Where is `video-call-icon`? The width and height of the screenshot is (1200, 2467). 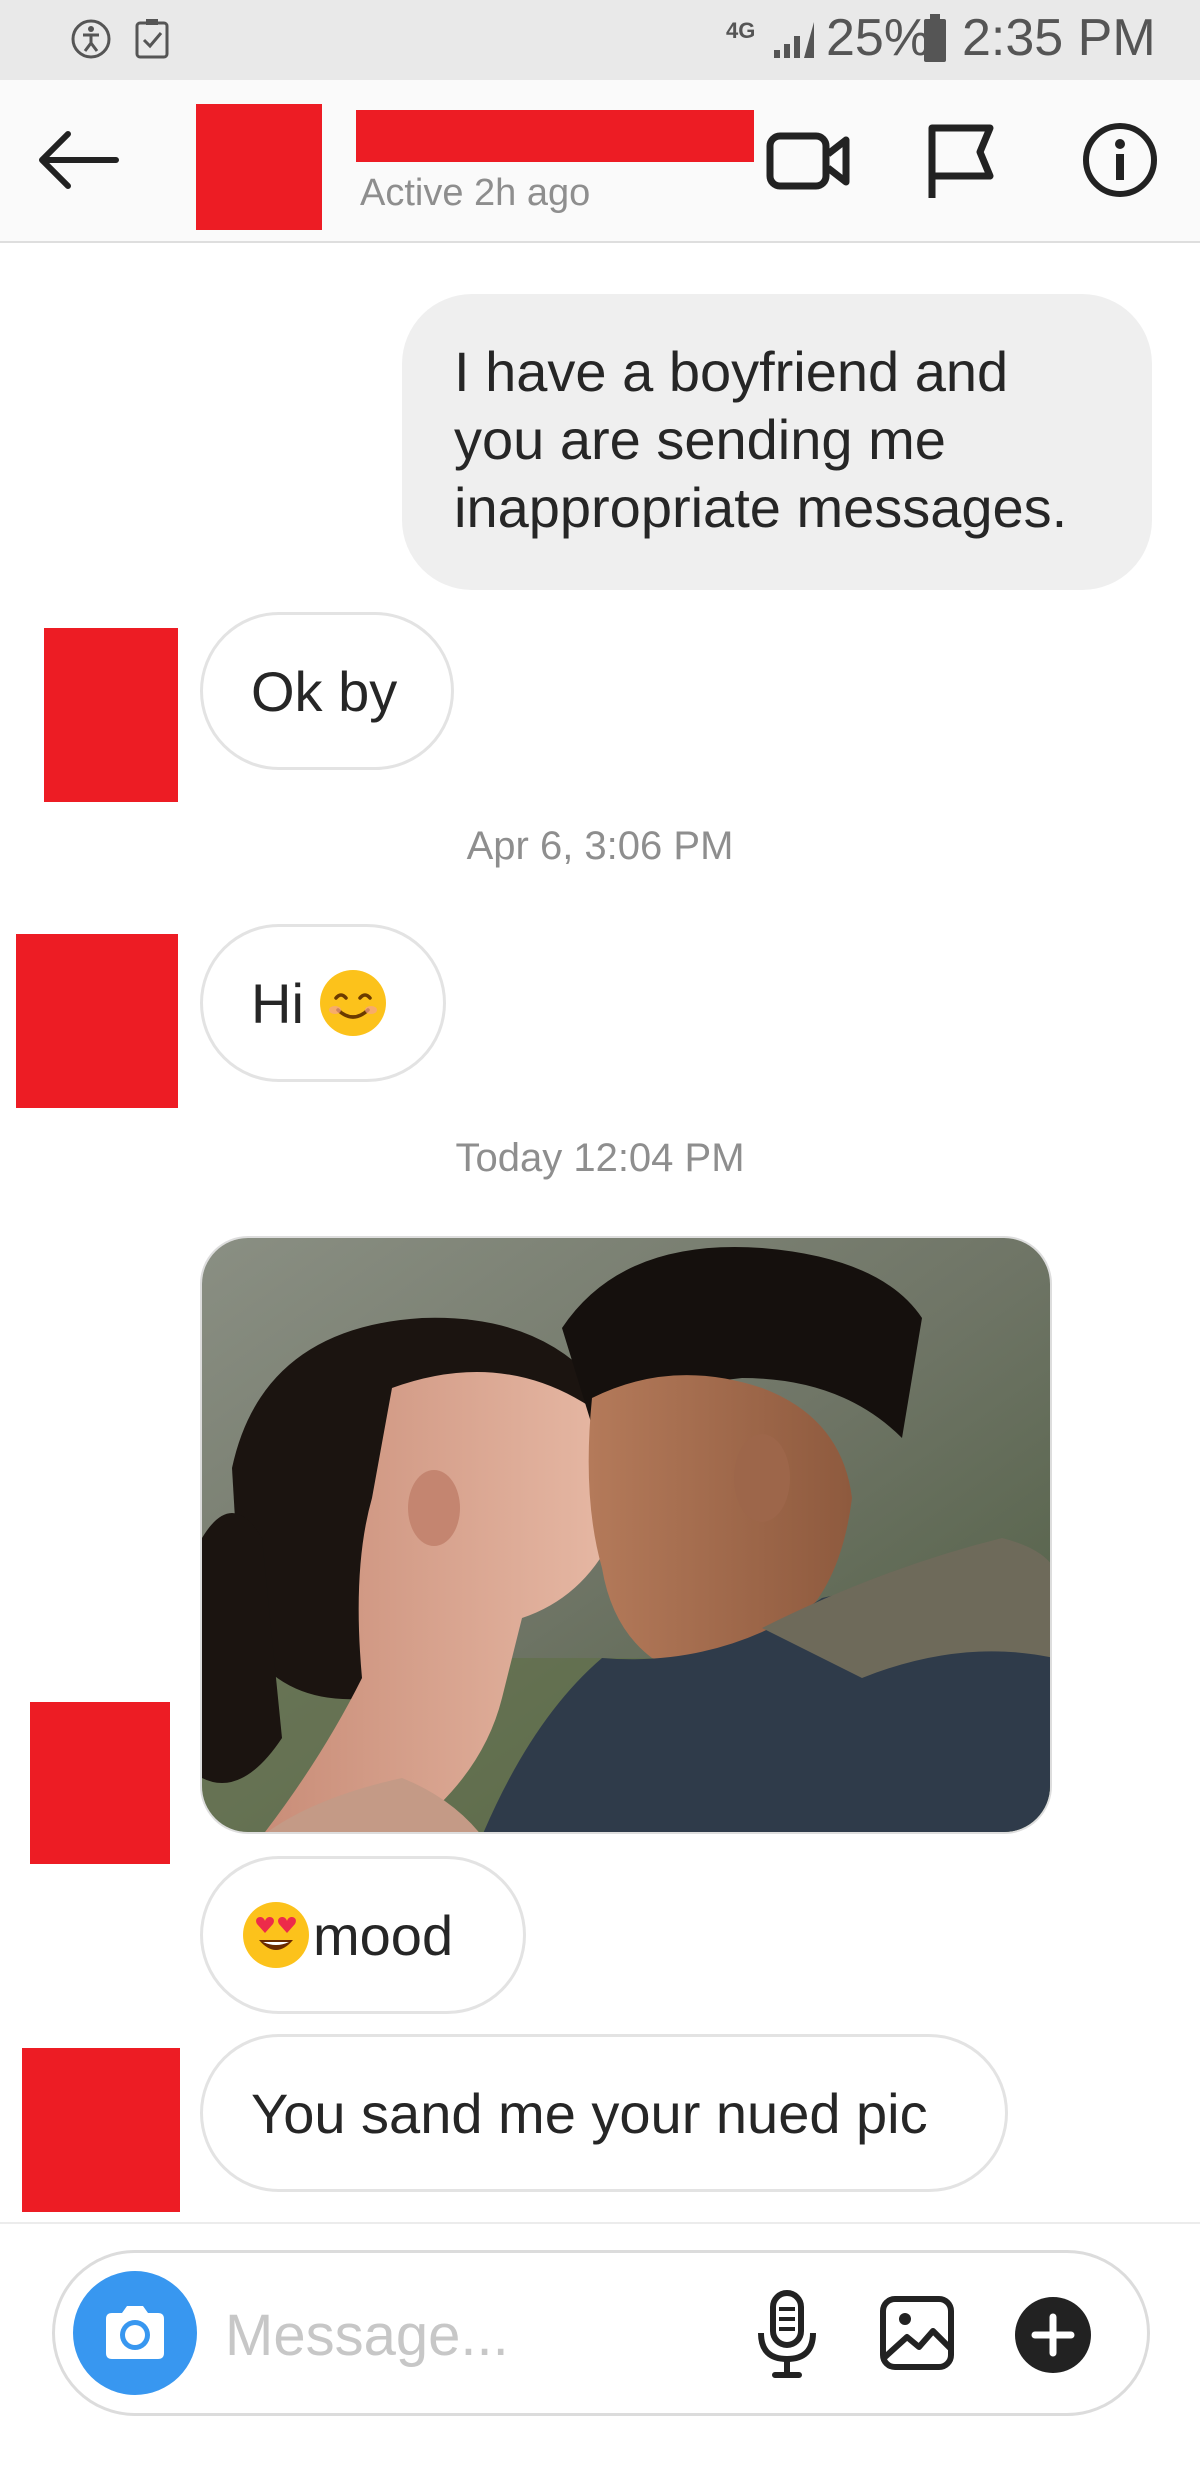 video-call-icon is located at coordinates (808, 161).